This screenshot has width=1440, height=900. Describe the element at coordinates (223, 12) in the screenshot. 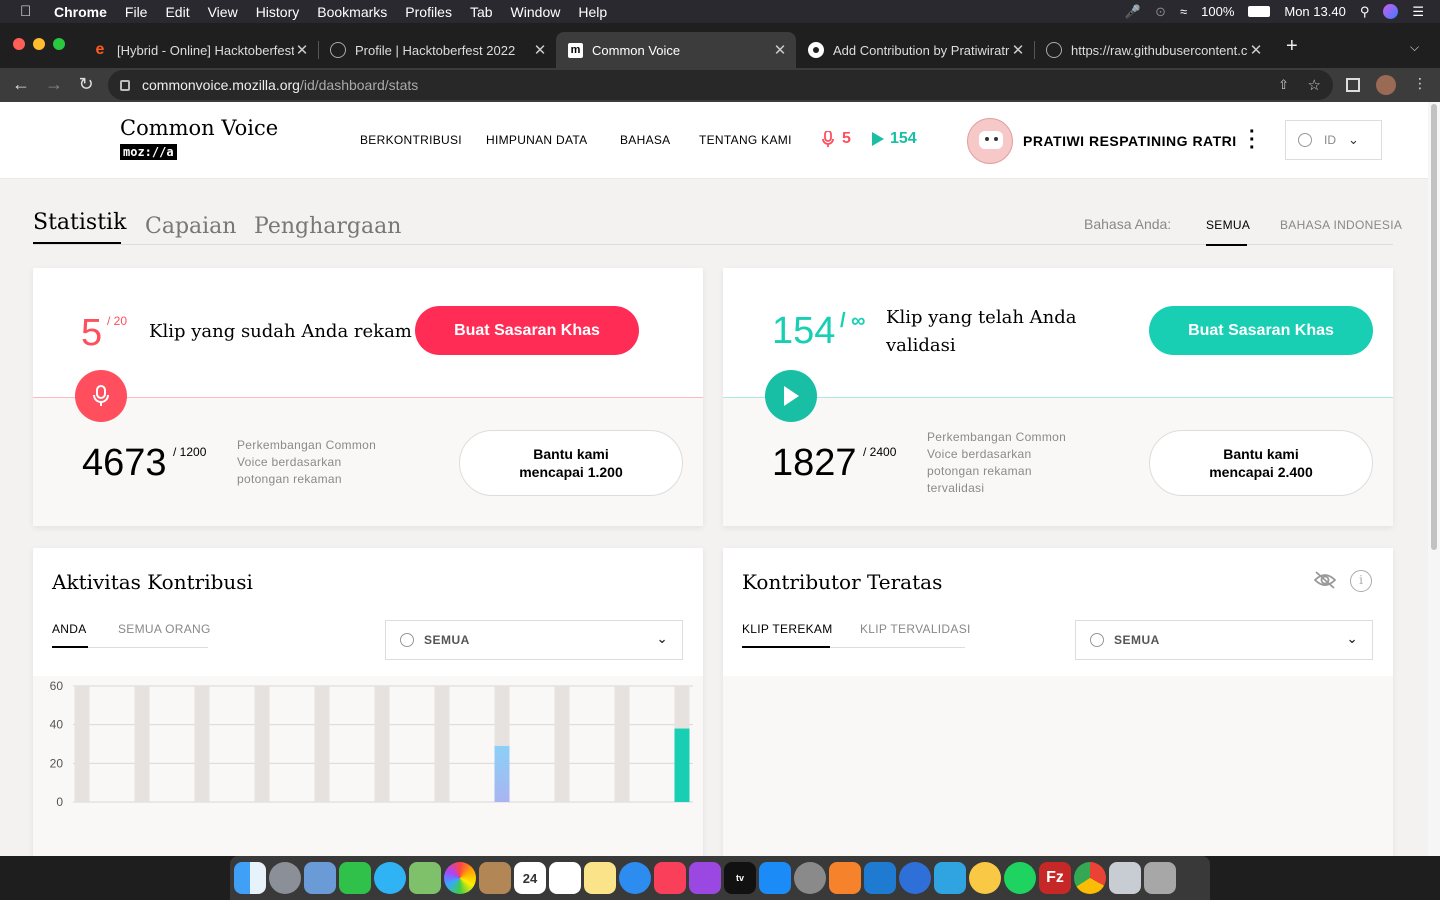

I see `menu-view: View` at that location.